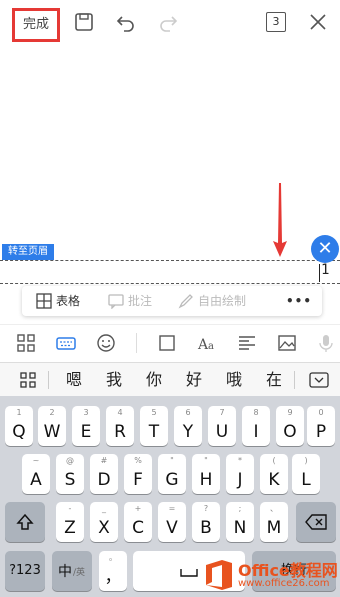 The height and width of the screenshot is (597, 340). Describe the element at coordinates (247, 343) in the screenshot. I see `align-left-icon` at that location.